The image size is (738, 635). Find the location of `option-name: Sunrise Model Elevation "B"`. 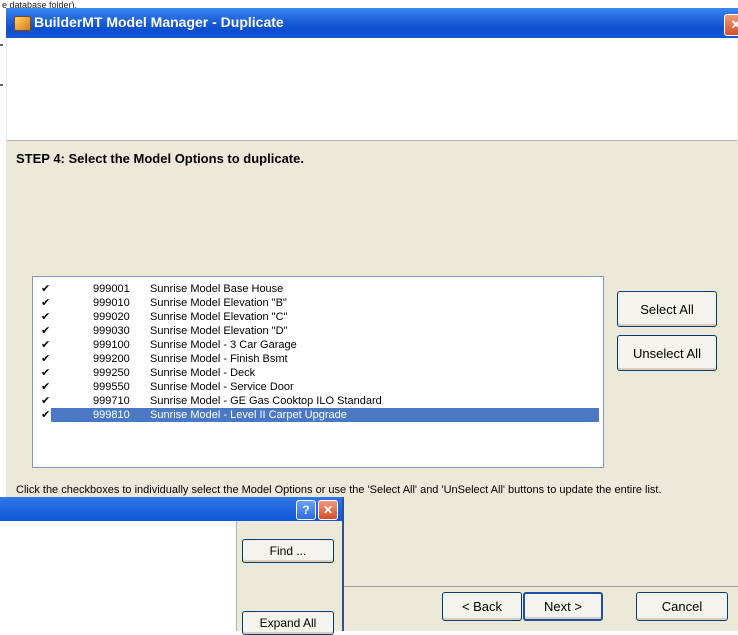

option-name: Sunrise Model Elevation "B" is located at coordinates (218, 303).